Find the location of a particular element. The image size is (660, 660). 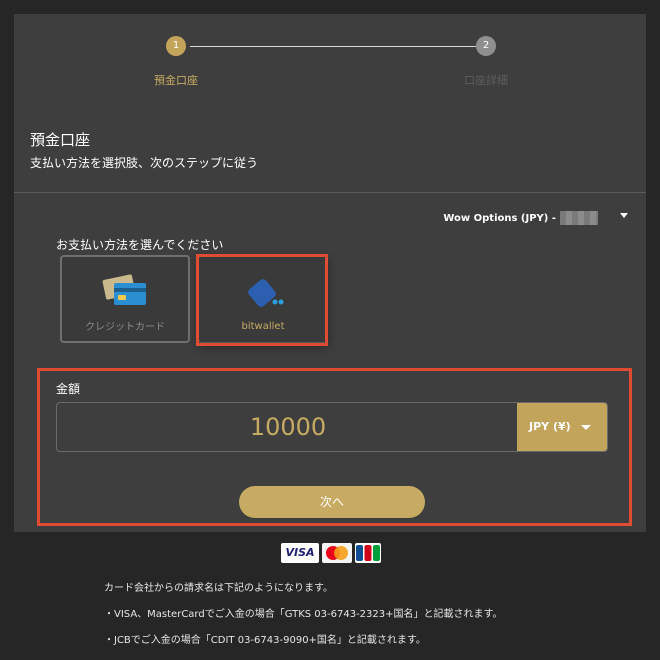

payment-method-credit-card: クレジットカード is located at coordinates (125, 299).